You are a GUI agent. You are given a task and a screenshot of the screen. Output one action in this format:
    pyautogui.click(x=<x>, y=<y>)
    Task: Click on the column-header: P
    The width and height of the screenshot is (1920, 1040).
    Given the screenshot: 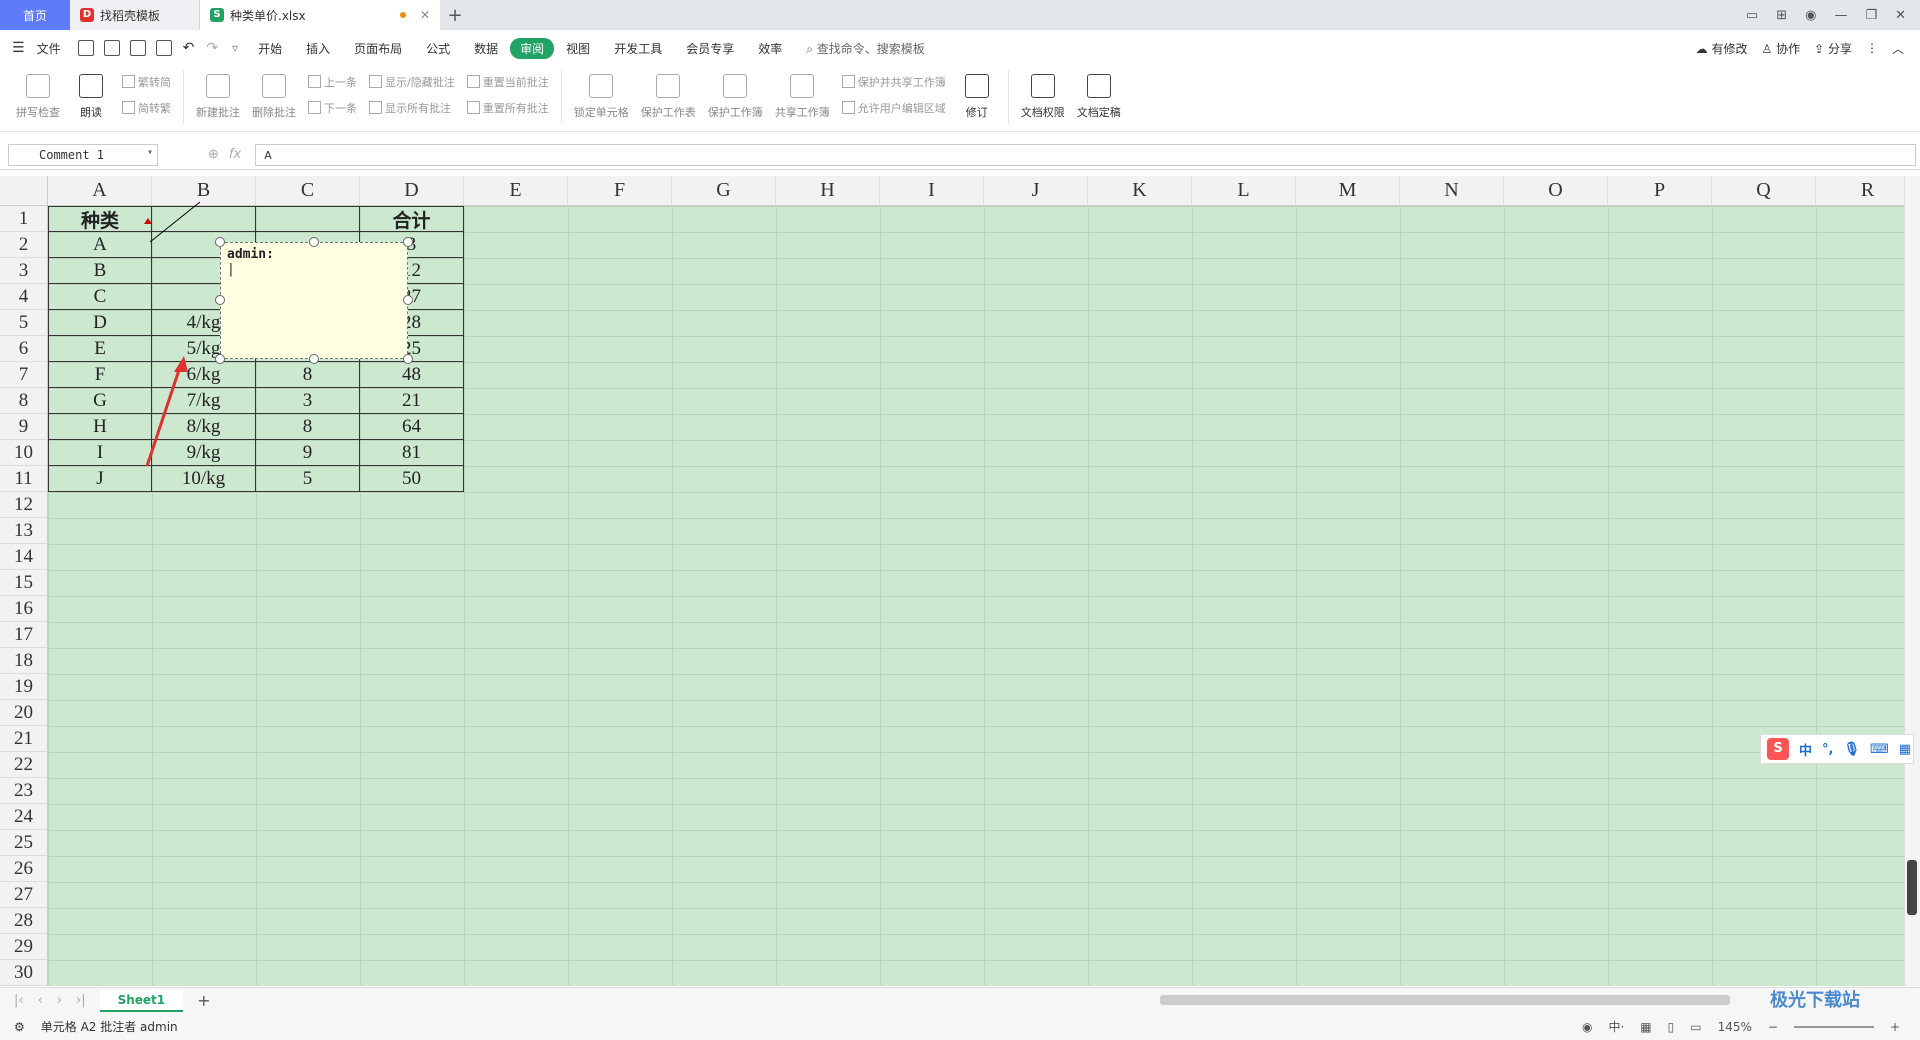 What is the action you would take?
    pyautogui.click(x=1660, y=191)
    